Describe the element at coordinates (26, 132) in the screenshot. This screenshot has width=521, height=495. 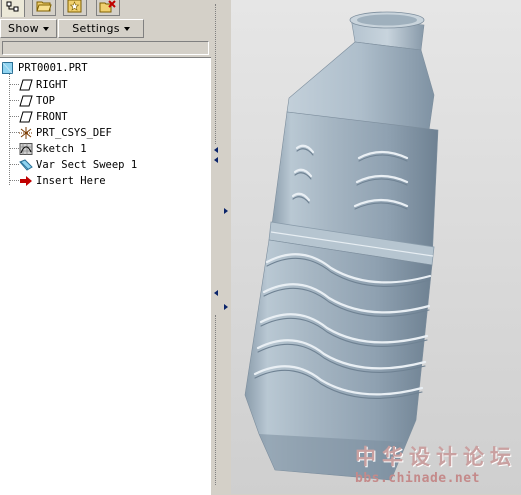
I see `coordinate-system-icon` at that location.